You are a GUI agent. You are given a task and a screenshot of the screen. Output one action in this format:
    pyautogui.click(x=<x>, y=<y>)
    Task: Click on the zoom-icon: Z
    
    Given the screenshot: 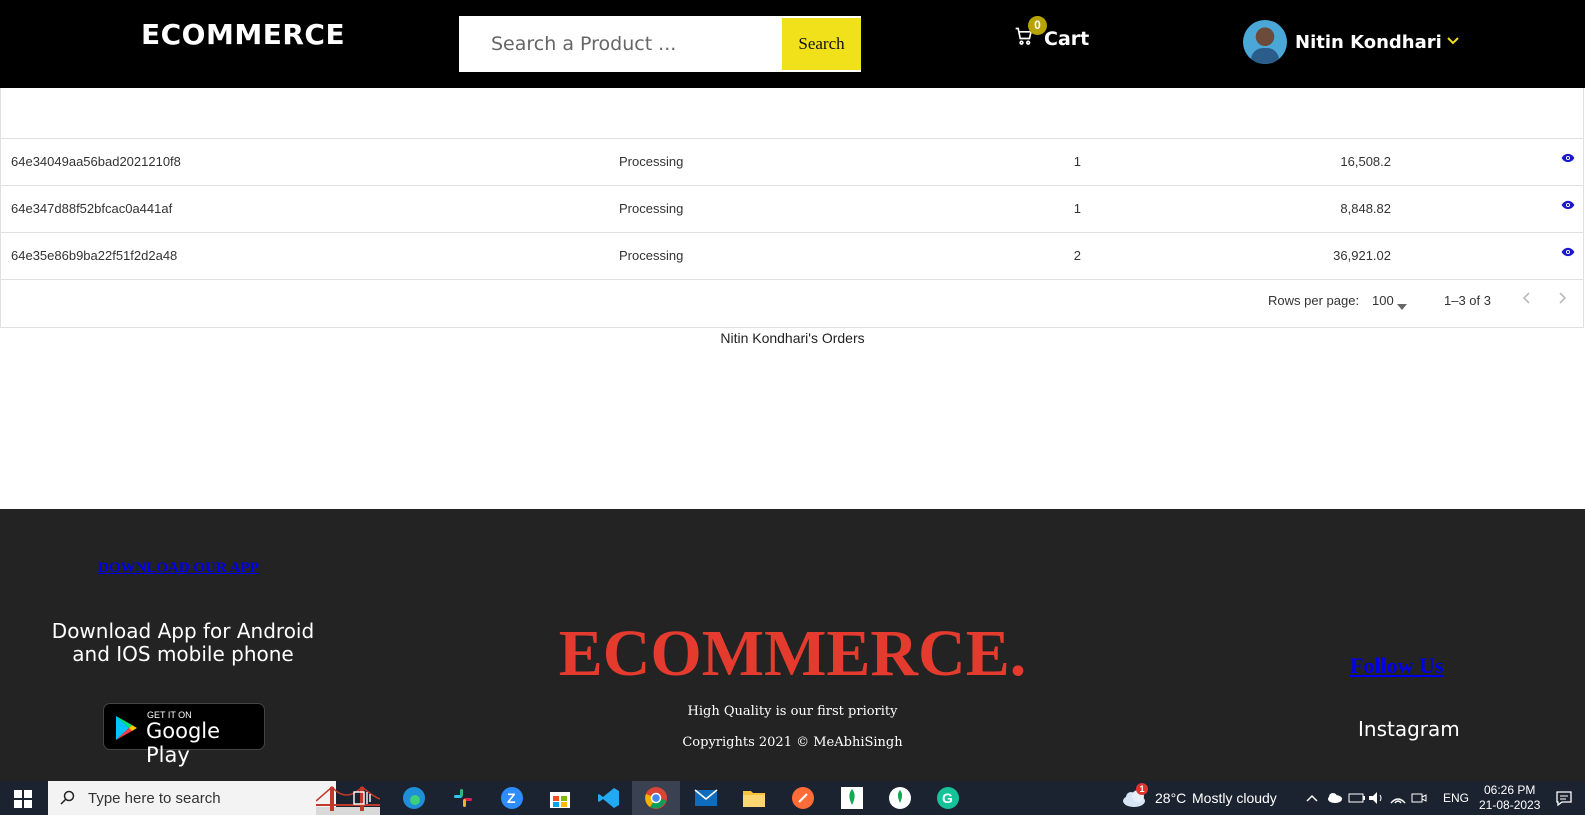 What is the action you would take?
    pyautogui.click(x=512, y=798)
    